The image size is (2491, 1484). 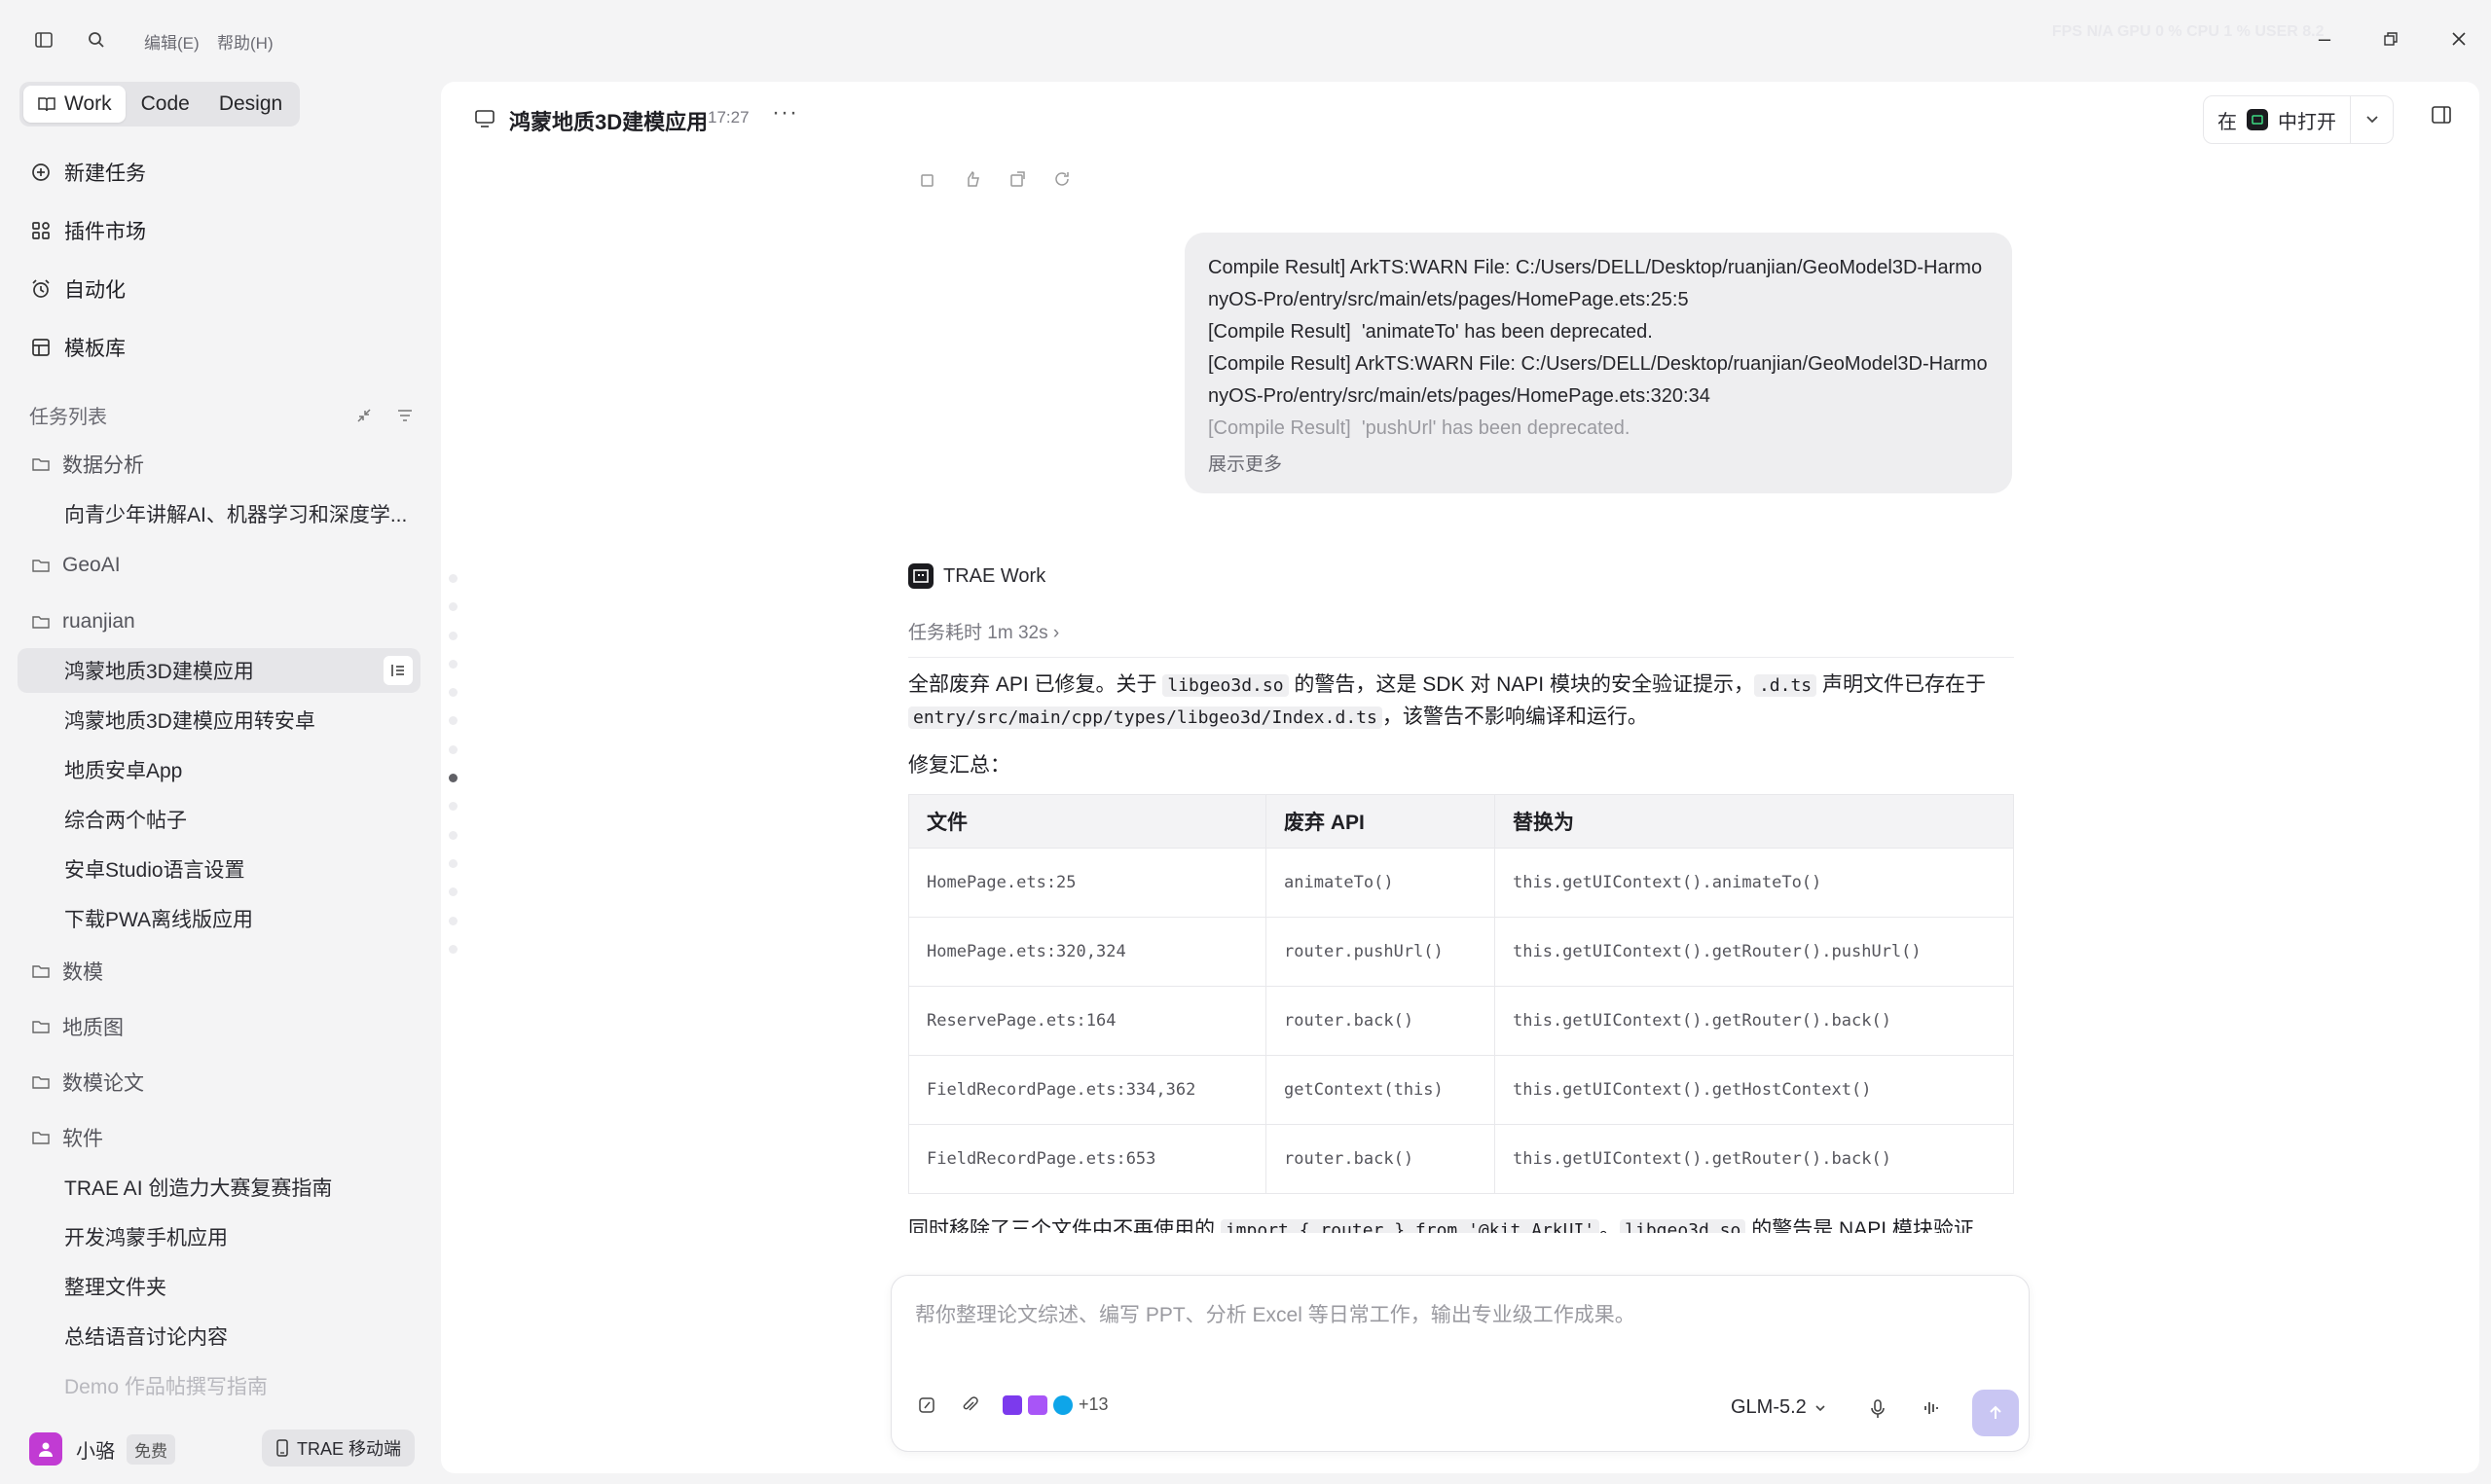 What do you see at coordinates (1754, 1090) in the screenshot?
I see `table-cell: this.getUIContext().getHostContext()` at bounding box center [1754, 1090].